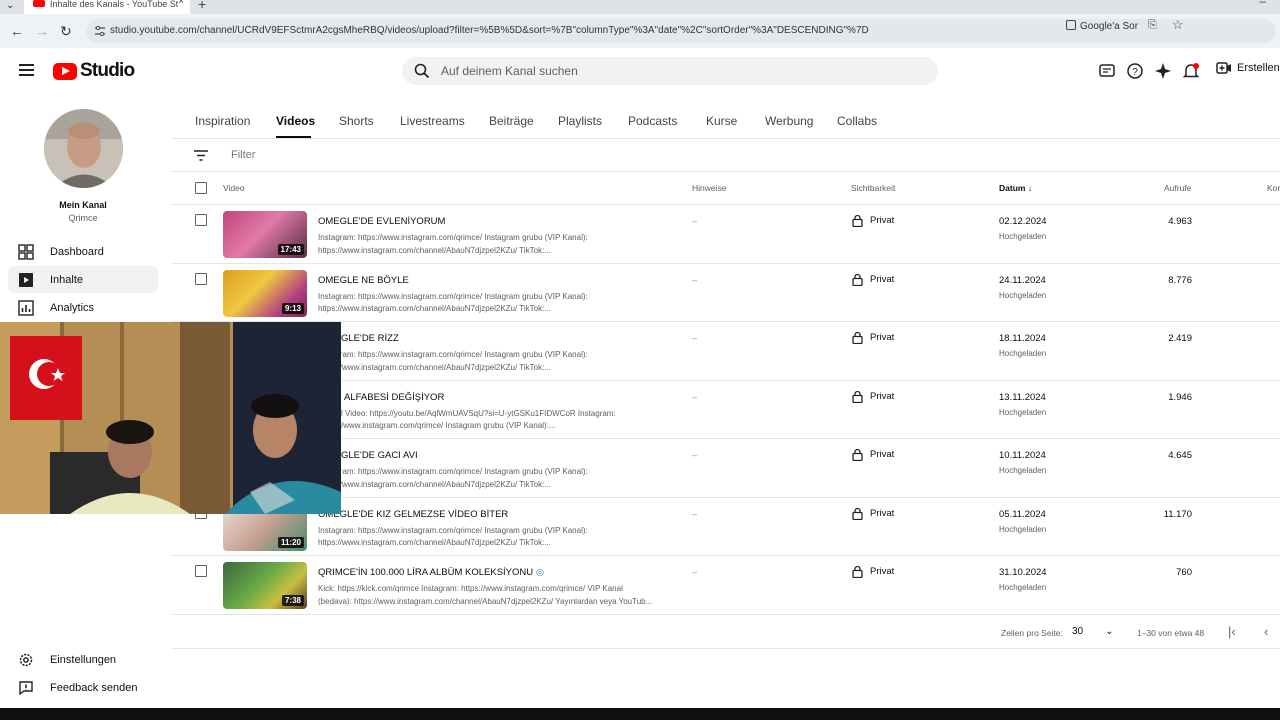 The height and width of the screenshot is (720, 1280). What do you see at coordinates (1093, 631) in the screenshot?
I see `rows-per-page-select: 30 ⌄` at bounding box center [1093, 631].